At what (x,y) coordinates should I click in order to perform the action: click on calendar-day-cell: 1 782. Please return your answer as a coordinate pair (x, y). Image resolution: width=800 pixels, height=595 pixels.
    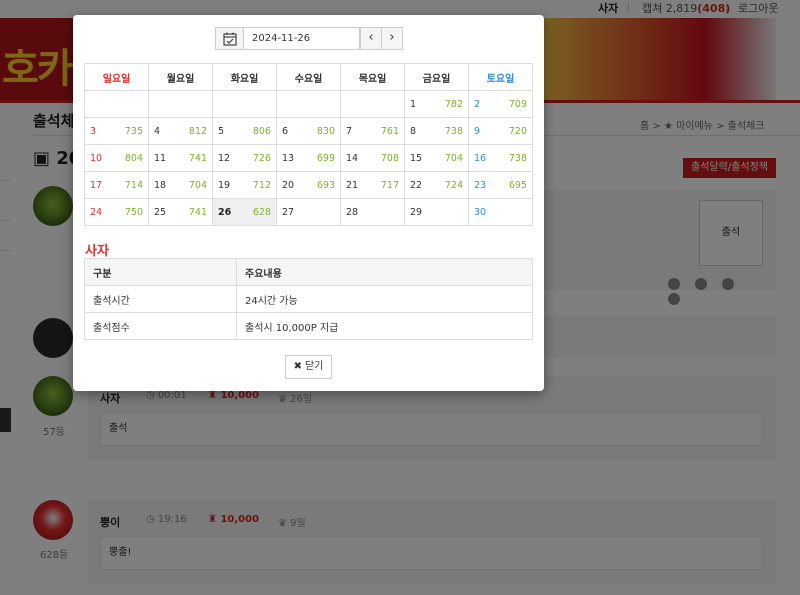
    Looking at the image, I should click on (436, 104).